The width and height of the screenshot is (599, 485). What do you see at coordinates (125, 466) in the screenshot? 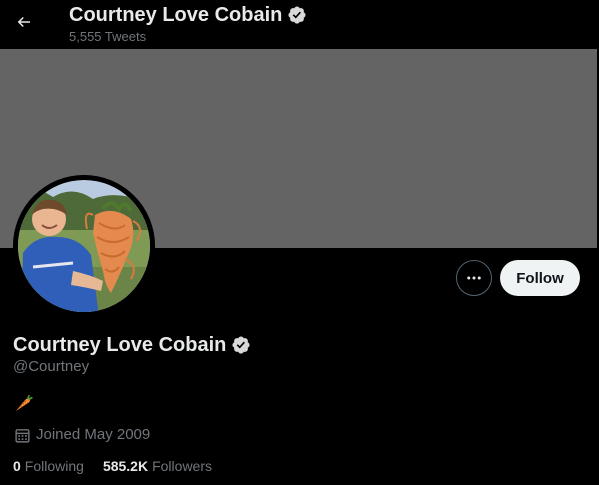
I see `followers-count: 585.2K` at bounding box center [125, 466].